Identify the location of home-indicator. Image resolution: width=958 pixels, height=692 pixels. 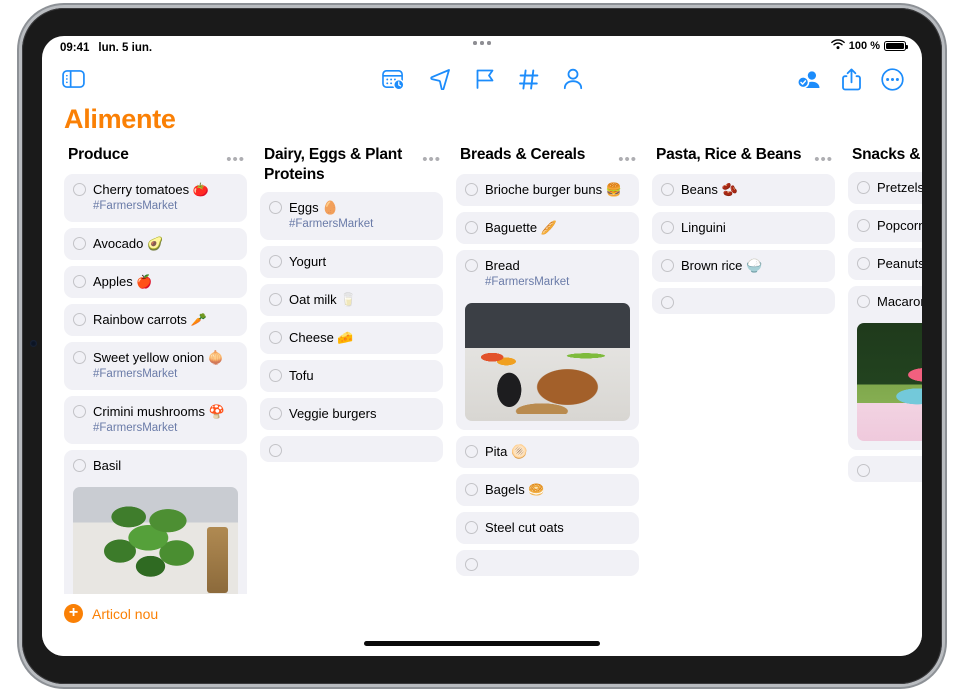
(482, 643).